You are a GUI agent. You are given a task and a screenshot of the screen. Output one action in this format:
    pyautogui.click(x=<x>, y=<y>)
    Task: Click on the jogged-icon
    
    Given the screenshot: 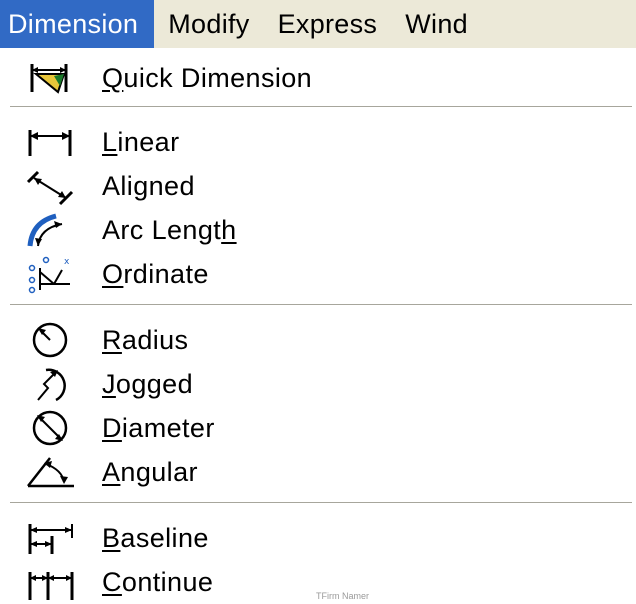 What is the action you would take?
    pyautogui.click(x=51, y=384)
    